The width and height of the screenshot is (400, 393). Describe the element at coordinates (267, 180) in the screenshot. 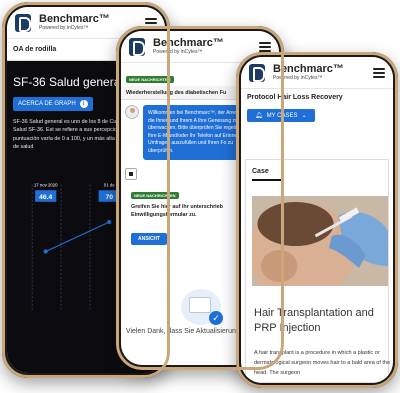

I see `case-underline` at that location.